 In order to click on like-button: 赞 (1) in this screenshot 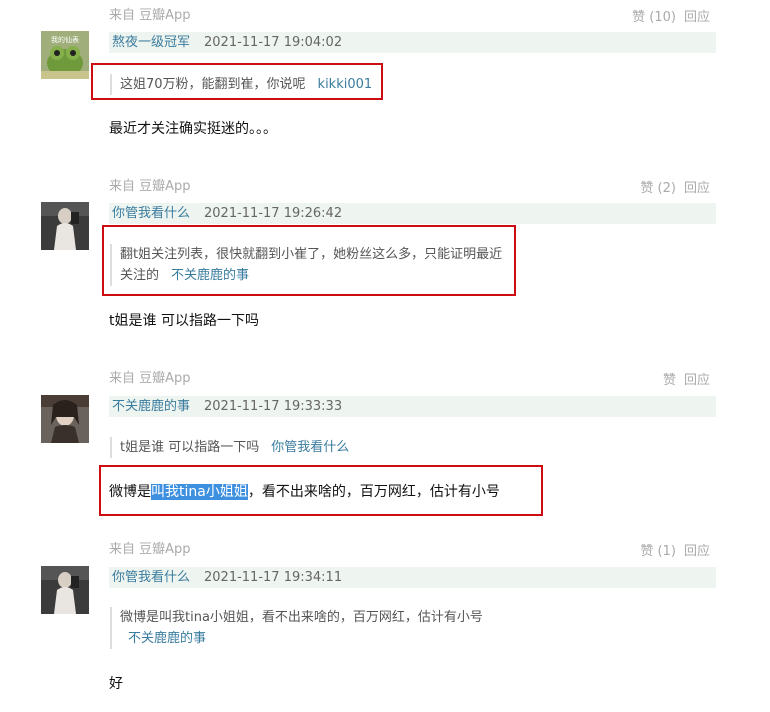, I will do `click(658, 551)`.